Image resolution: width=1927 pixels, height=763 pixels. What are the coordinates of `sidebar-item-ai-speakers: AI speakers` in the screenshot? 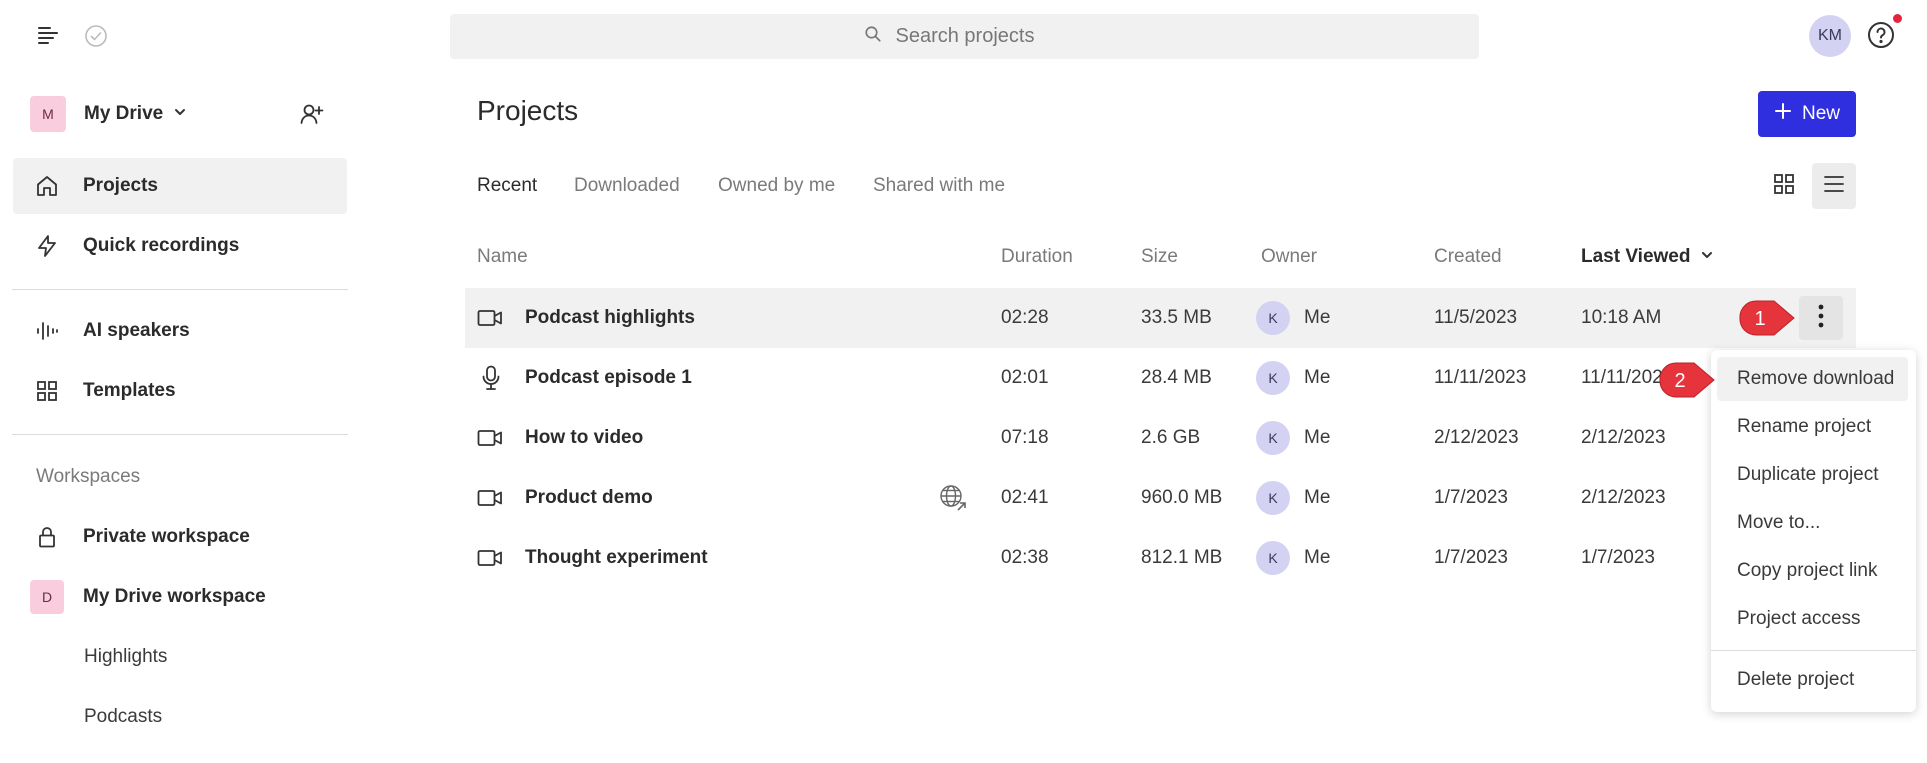 It's located at (180, 331).